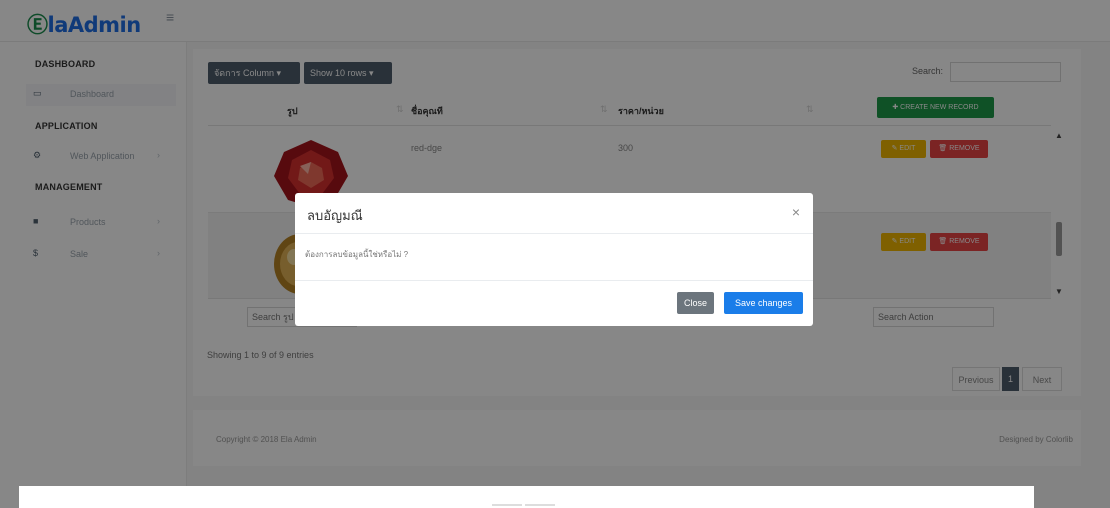 The width and height of the screenshot is (1110, 508). Describe the element at coordinates (796, 212) in the screenshot. I see `close-icon: ×` at that location.